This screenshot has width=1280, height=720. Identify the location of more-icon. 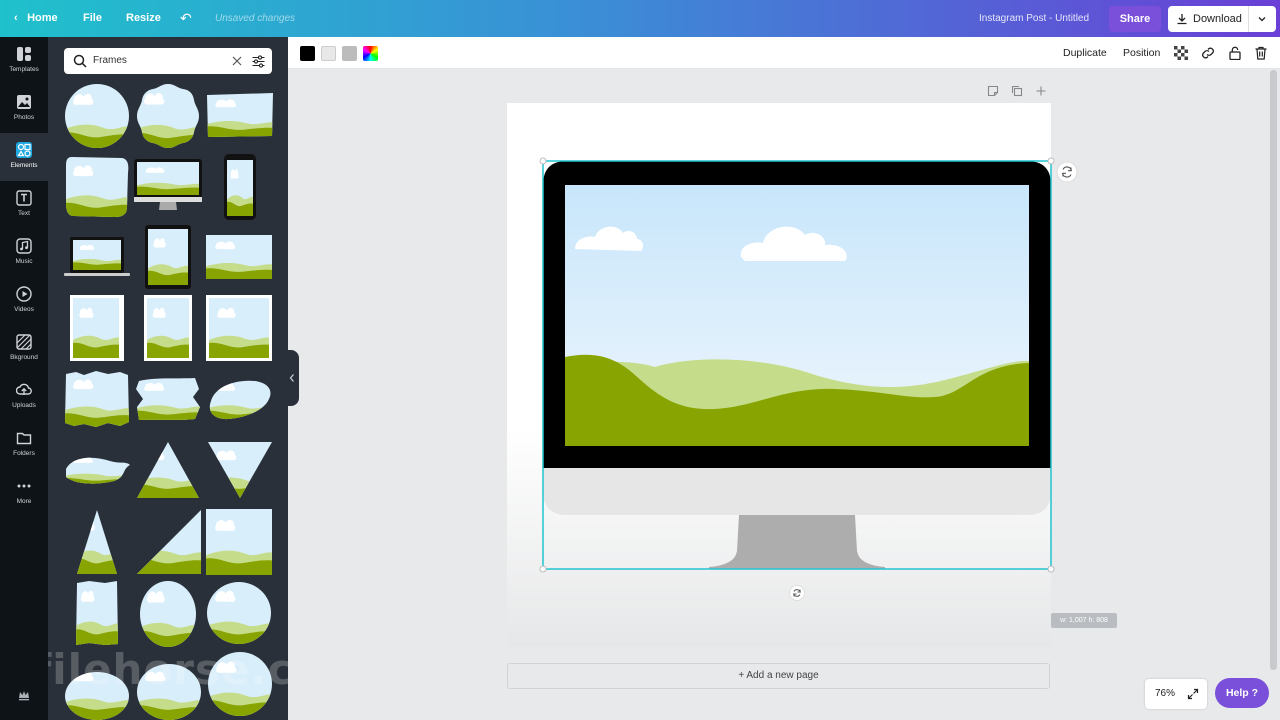
(24, 486).